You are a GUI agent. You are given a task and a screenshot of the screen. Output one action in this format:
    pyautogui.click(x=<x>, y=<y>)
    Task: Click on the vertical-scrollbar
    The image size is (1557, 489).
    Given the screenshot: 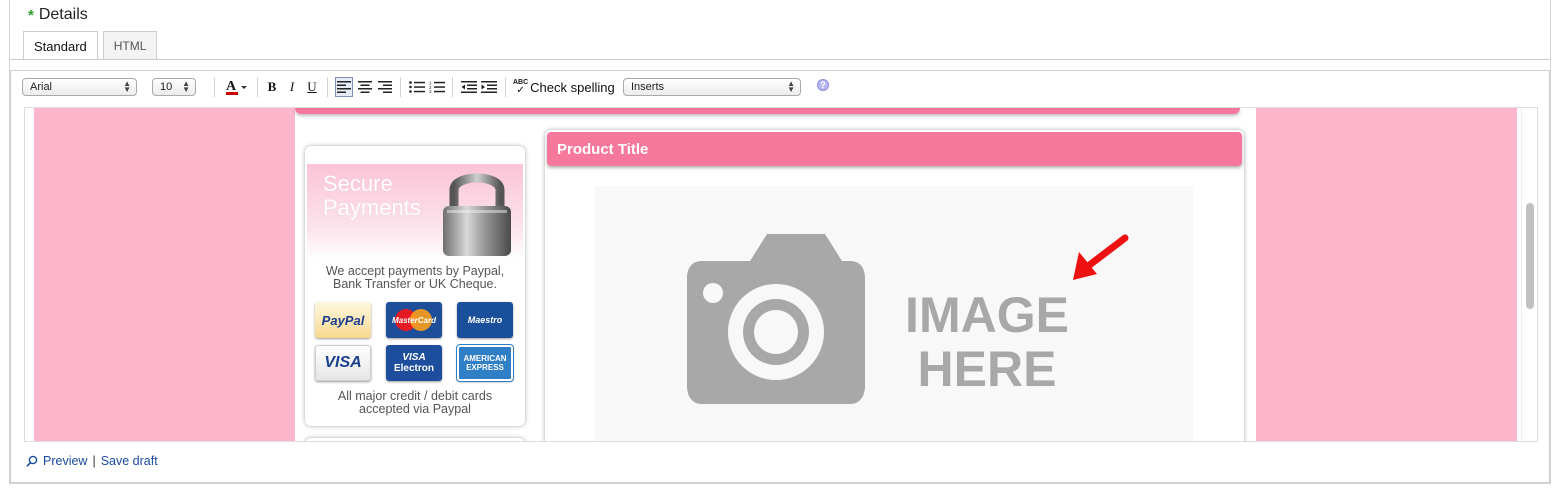 What is the action you would take?
    pyautogui.click(x=1529, y=274)
    